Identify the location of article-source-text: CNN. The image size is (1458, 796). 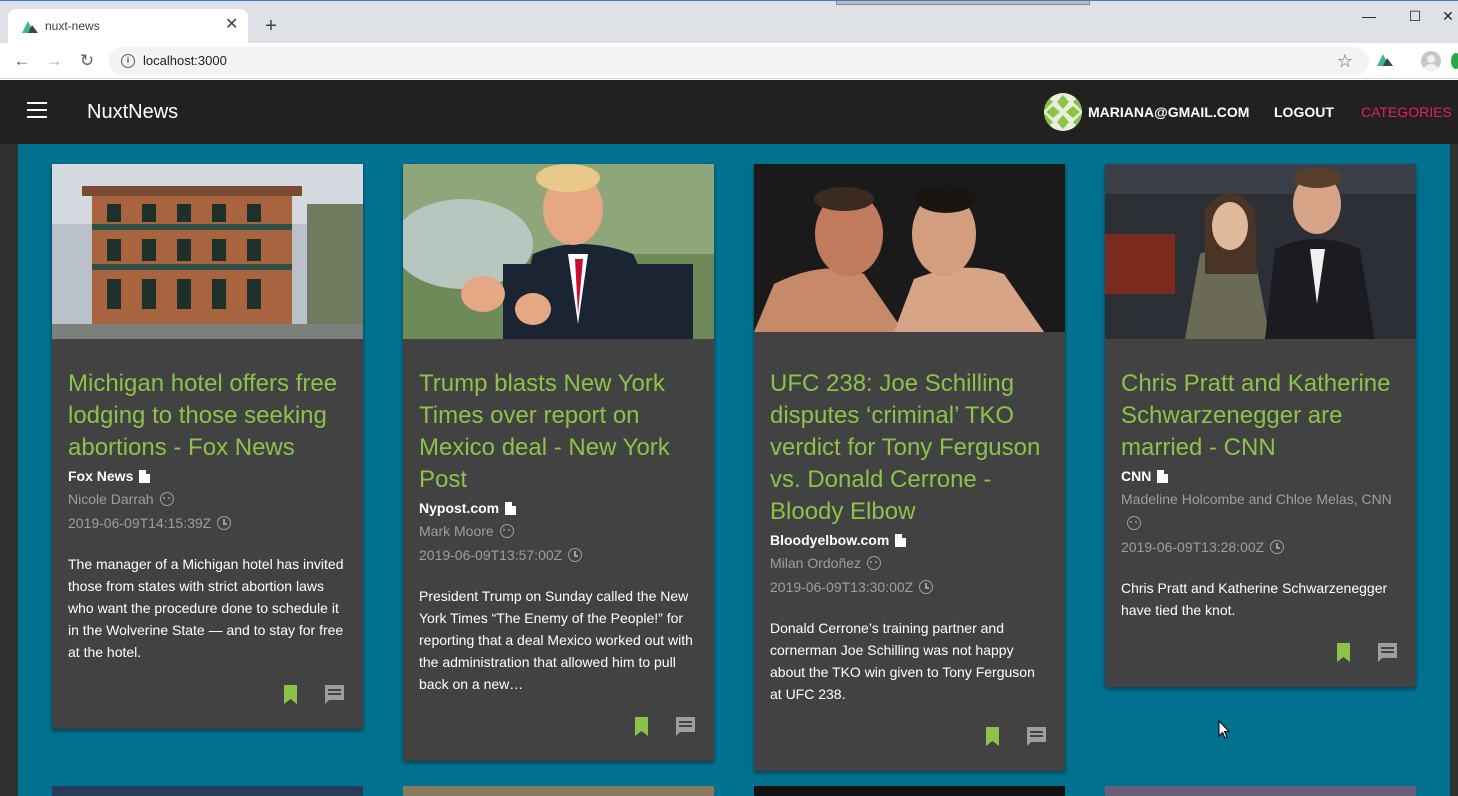
(1136, 476).